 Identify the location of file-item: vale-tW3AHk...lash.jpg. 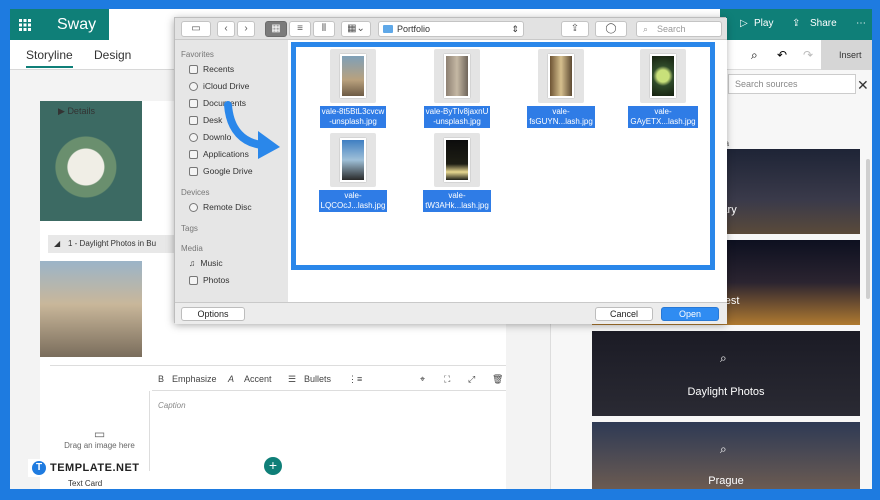
(457, 173).